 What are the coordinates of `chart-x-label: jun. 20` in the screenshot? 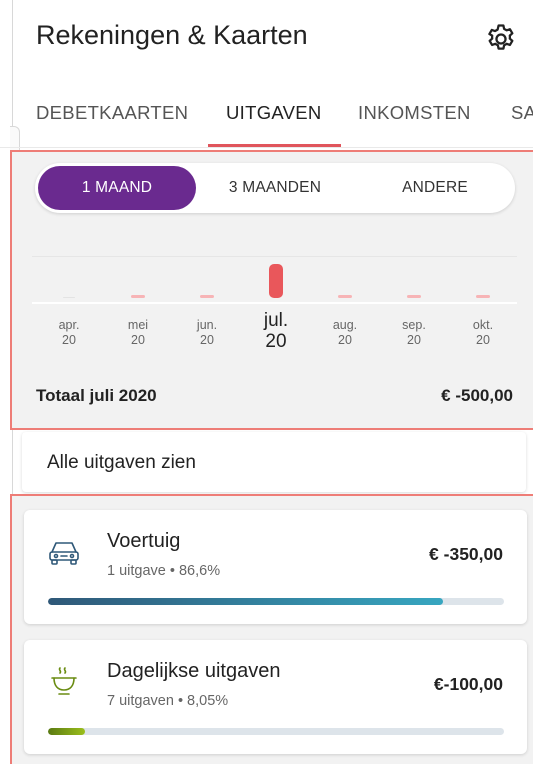 It's located at (207, 333).